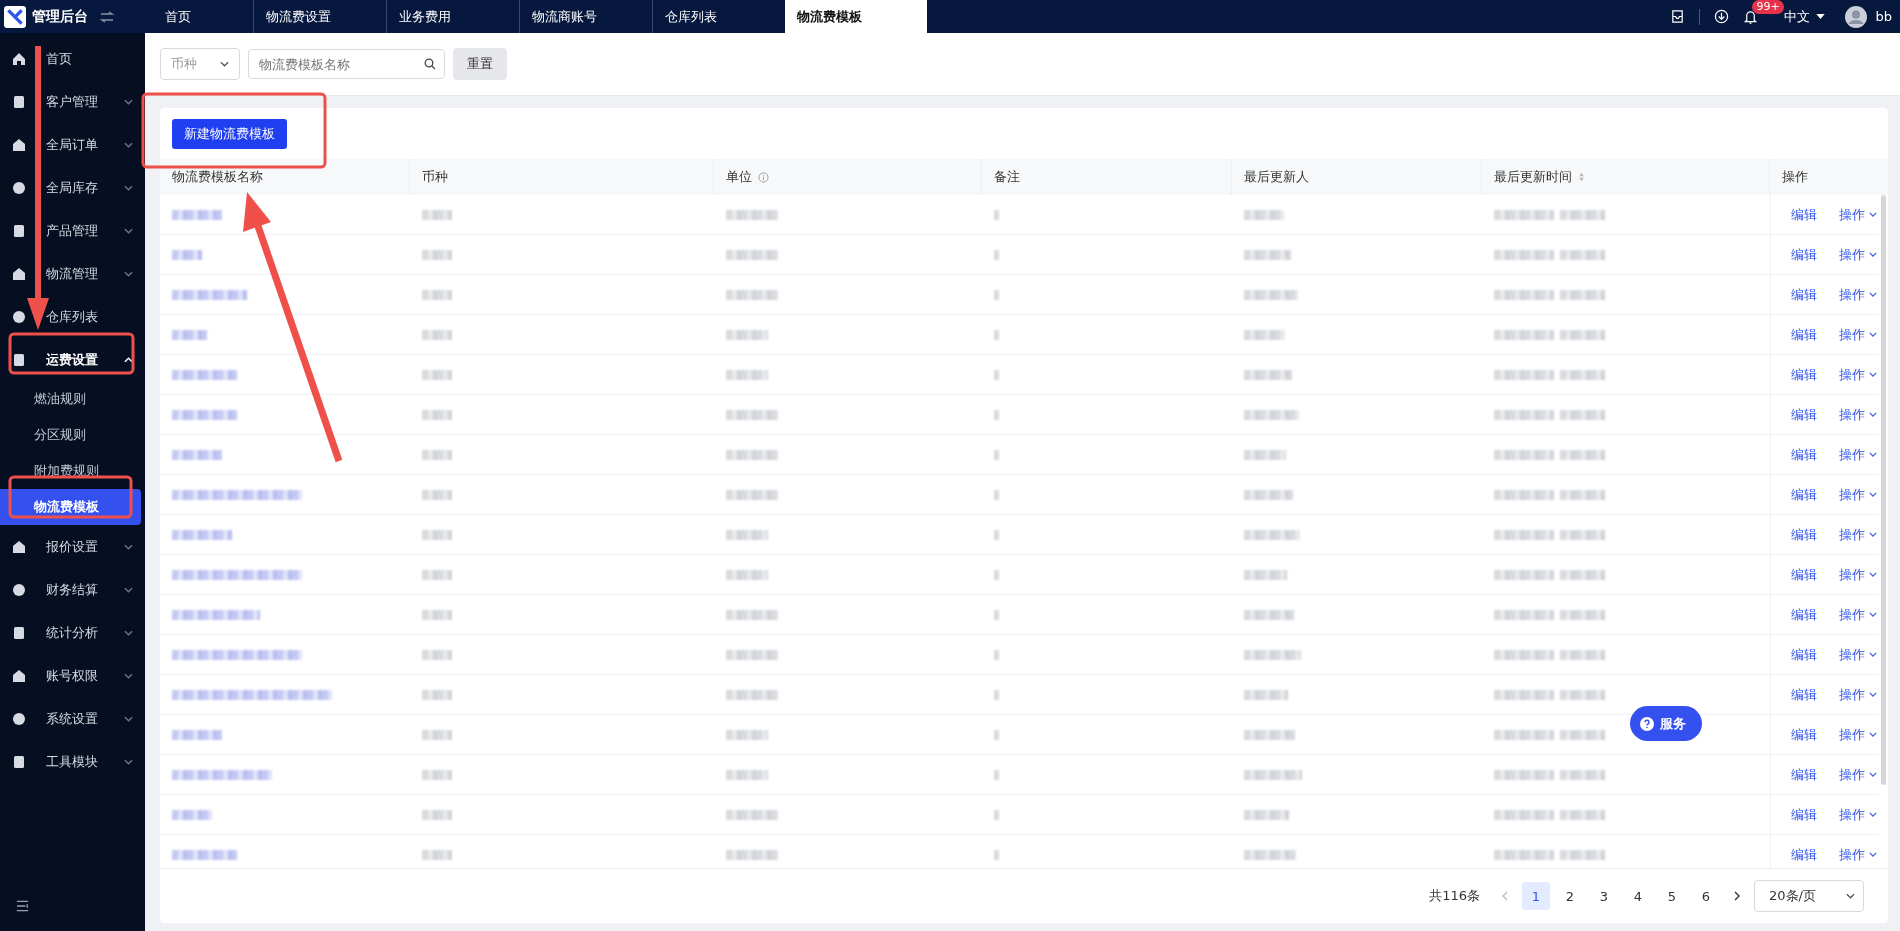  I want to click on reset-button: 重置, so click(480, 64).